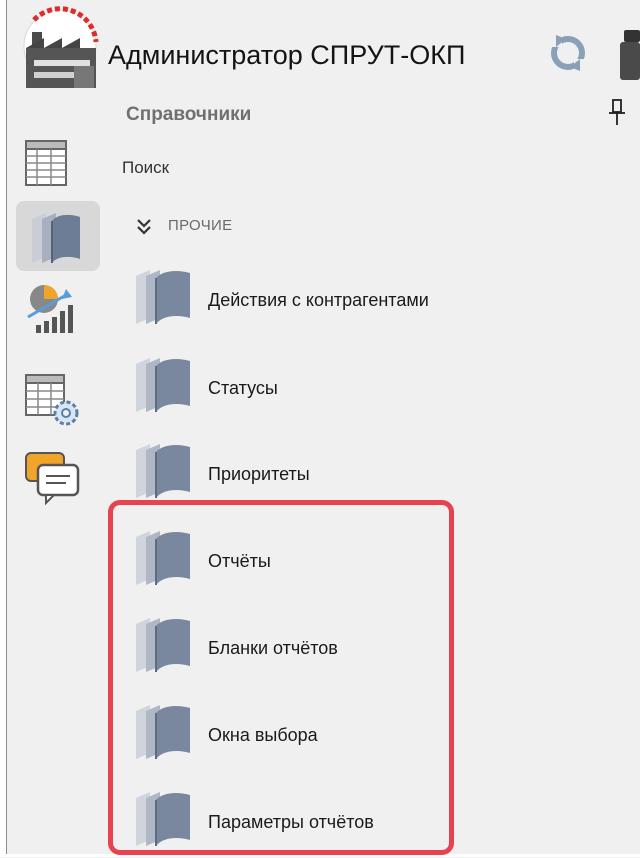 This screenshot has width=640, height=858. What do you see at coordinates (342, 387) in the screenshot?
I see `list-item: Статусы` at bounding box center [342, 387].